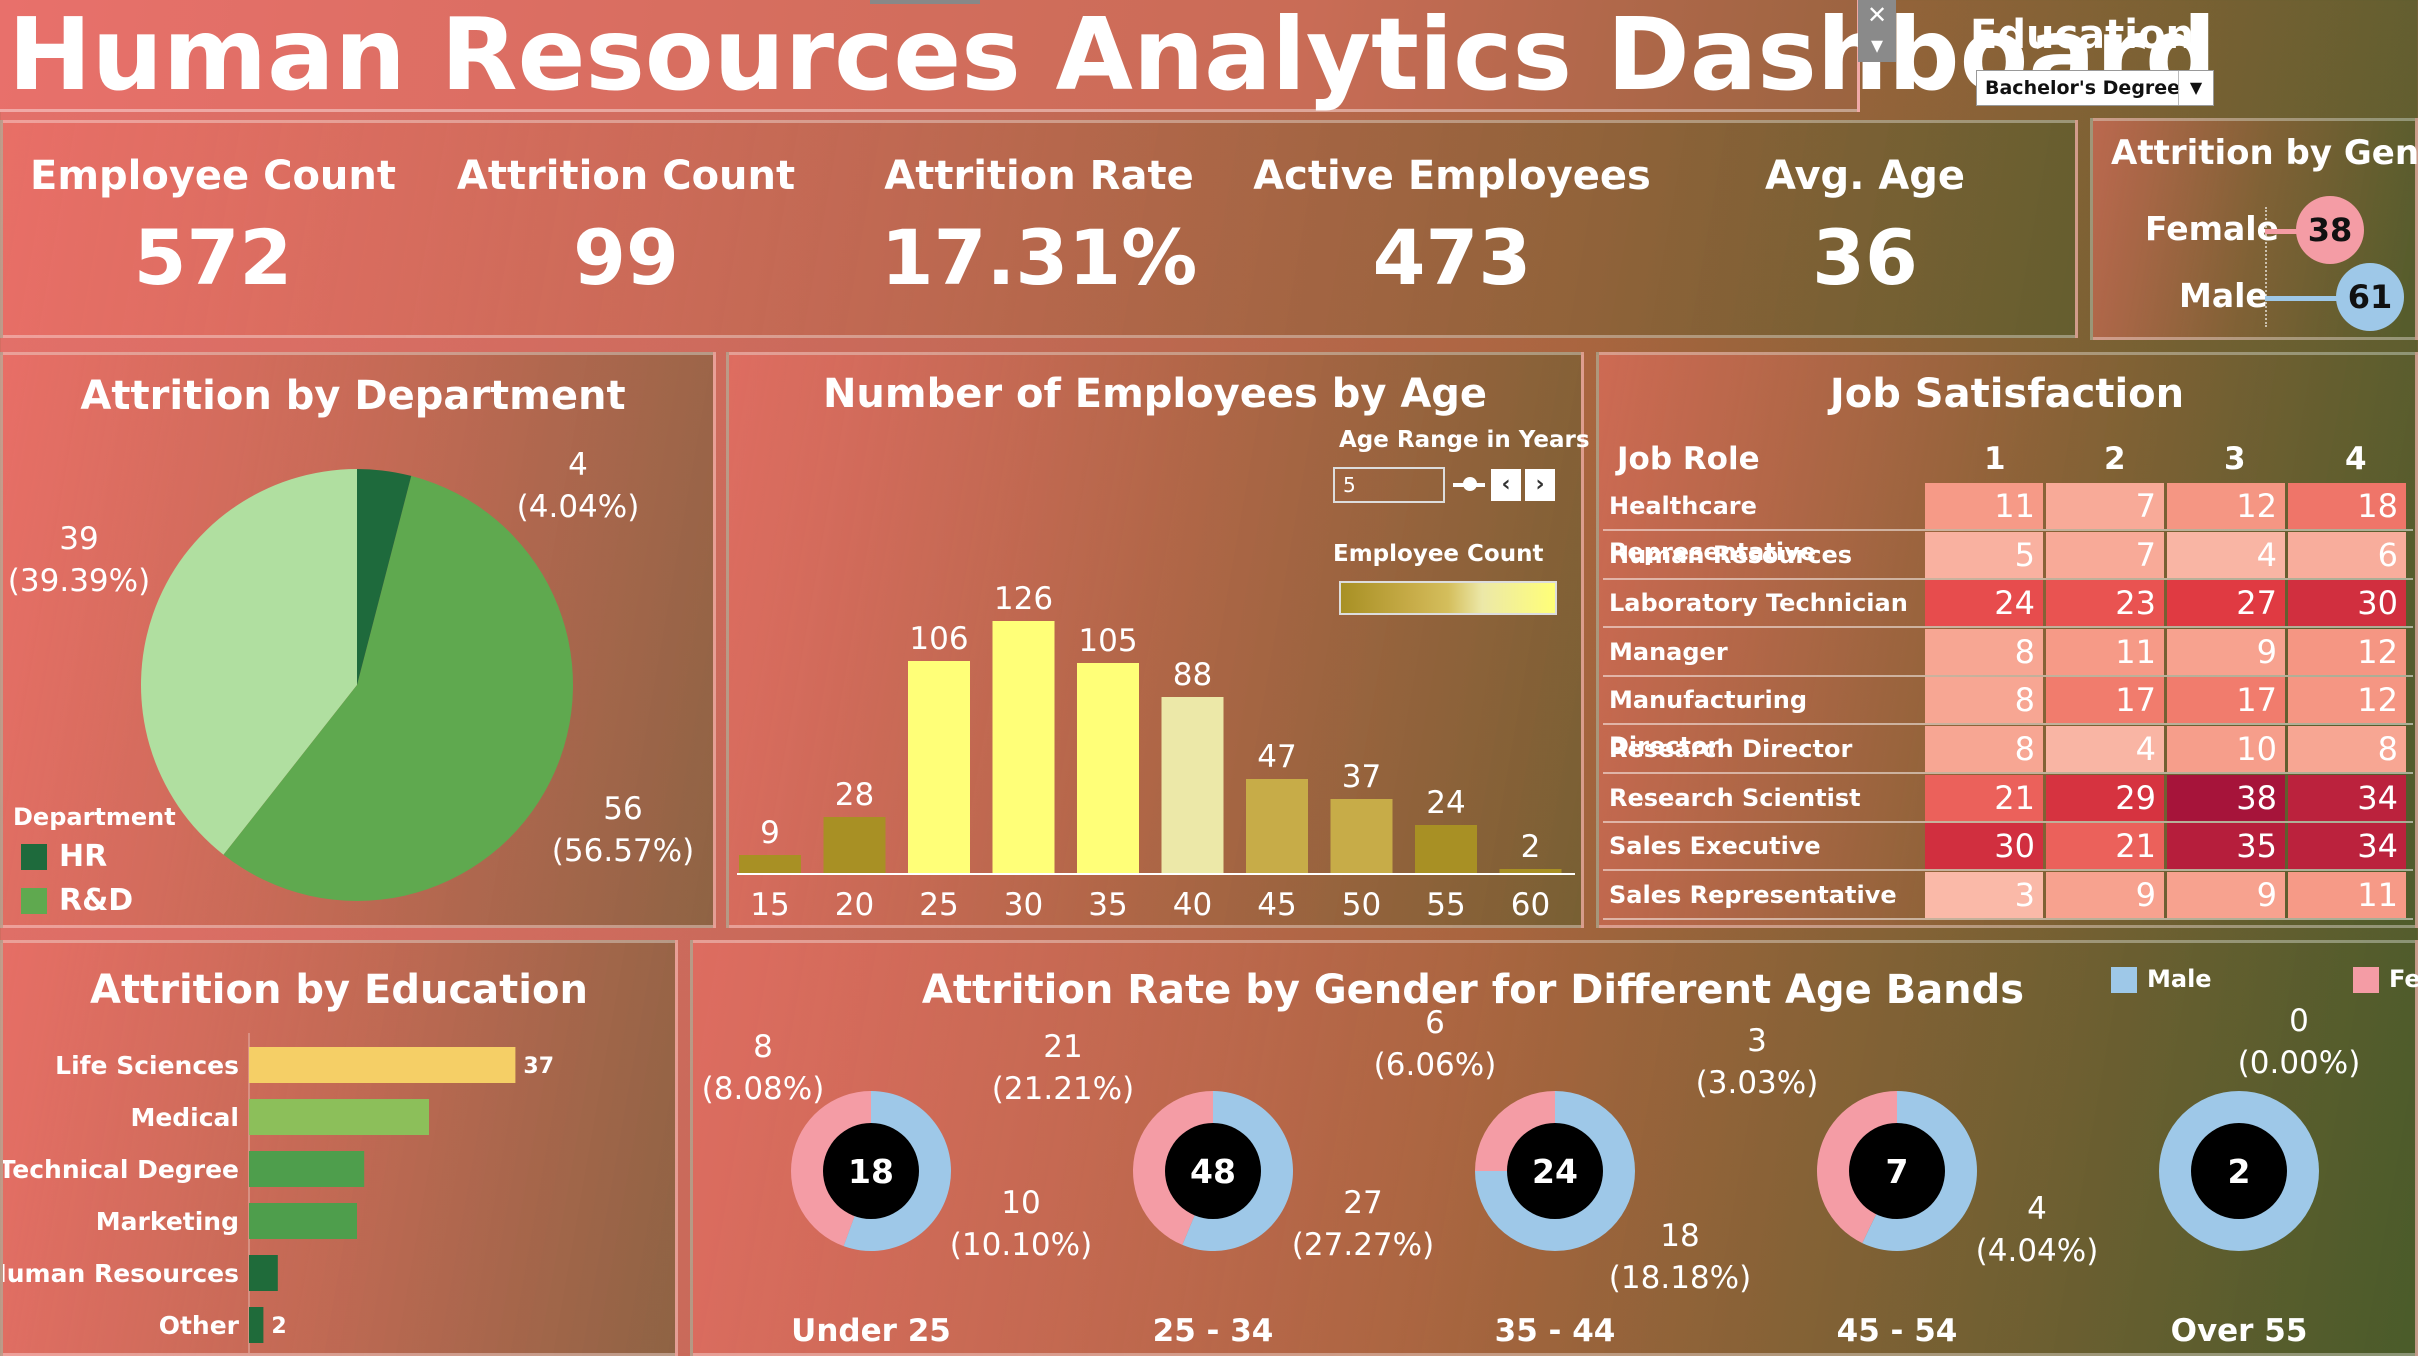 Image resolution: width=2418 pixels, height=1356 pixels. Describe the element at coordinates (1877, 15) in the screenshot. I see `close-icon: ✕` at that location.